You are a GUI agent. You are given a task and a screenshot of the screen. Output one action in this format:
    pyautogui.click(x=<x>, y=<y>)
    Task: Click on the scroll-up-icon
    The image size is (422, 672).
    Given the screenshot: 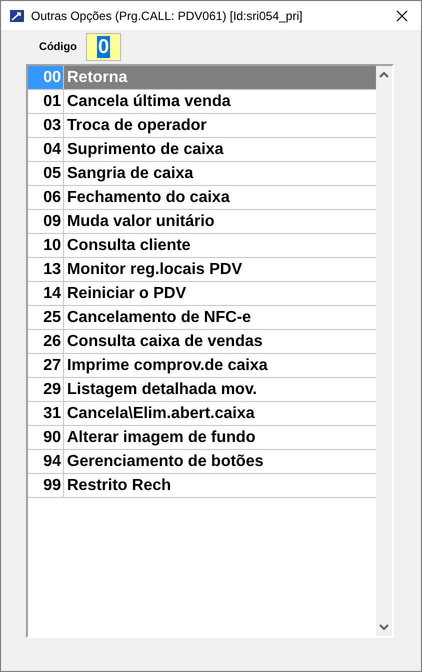 What is the action you would take?
    pyautogui.click(x=384, y=75)
    